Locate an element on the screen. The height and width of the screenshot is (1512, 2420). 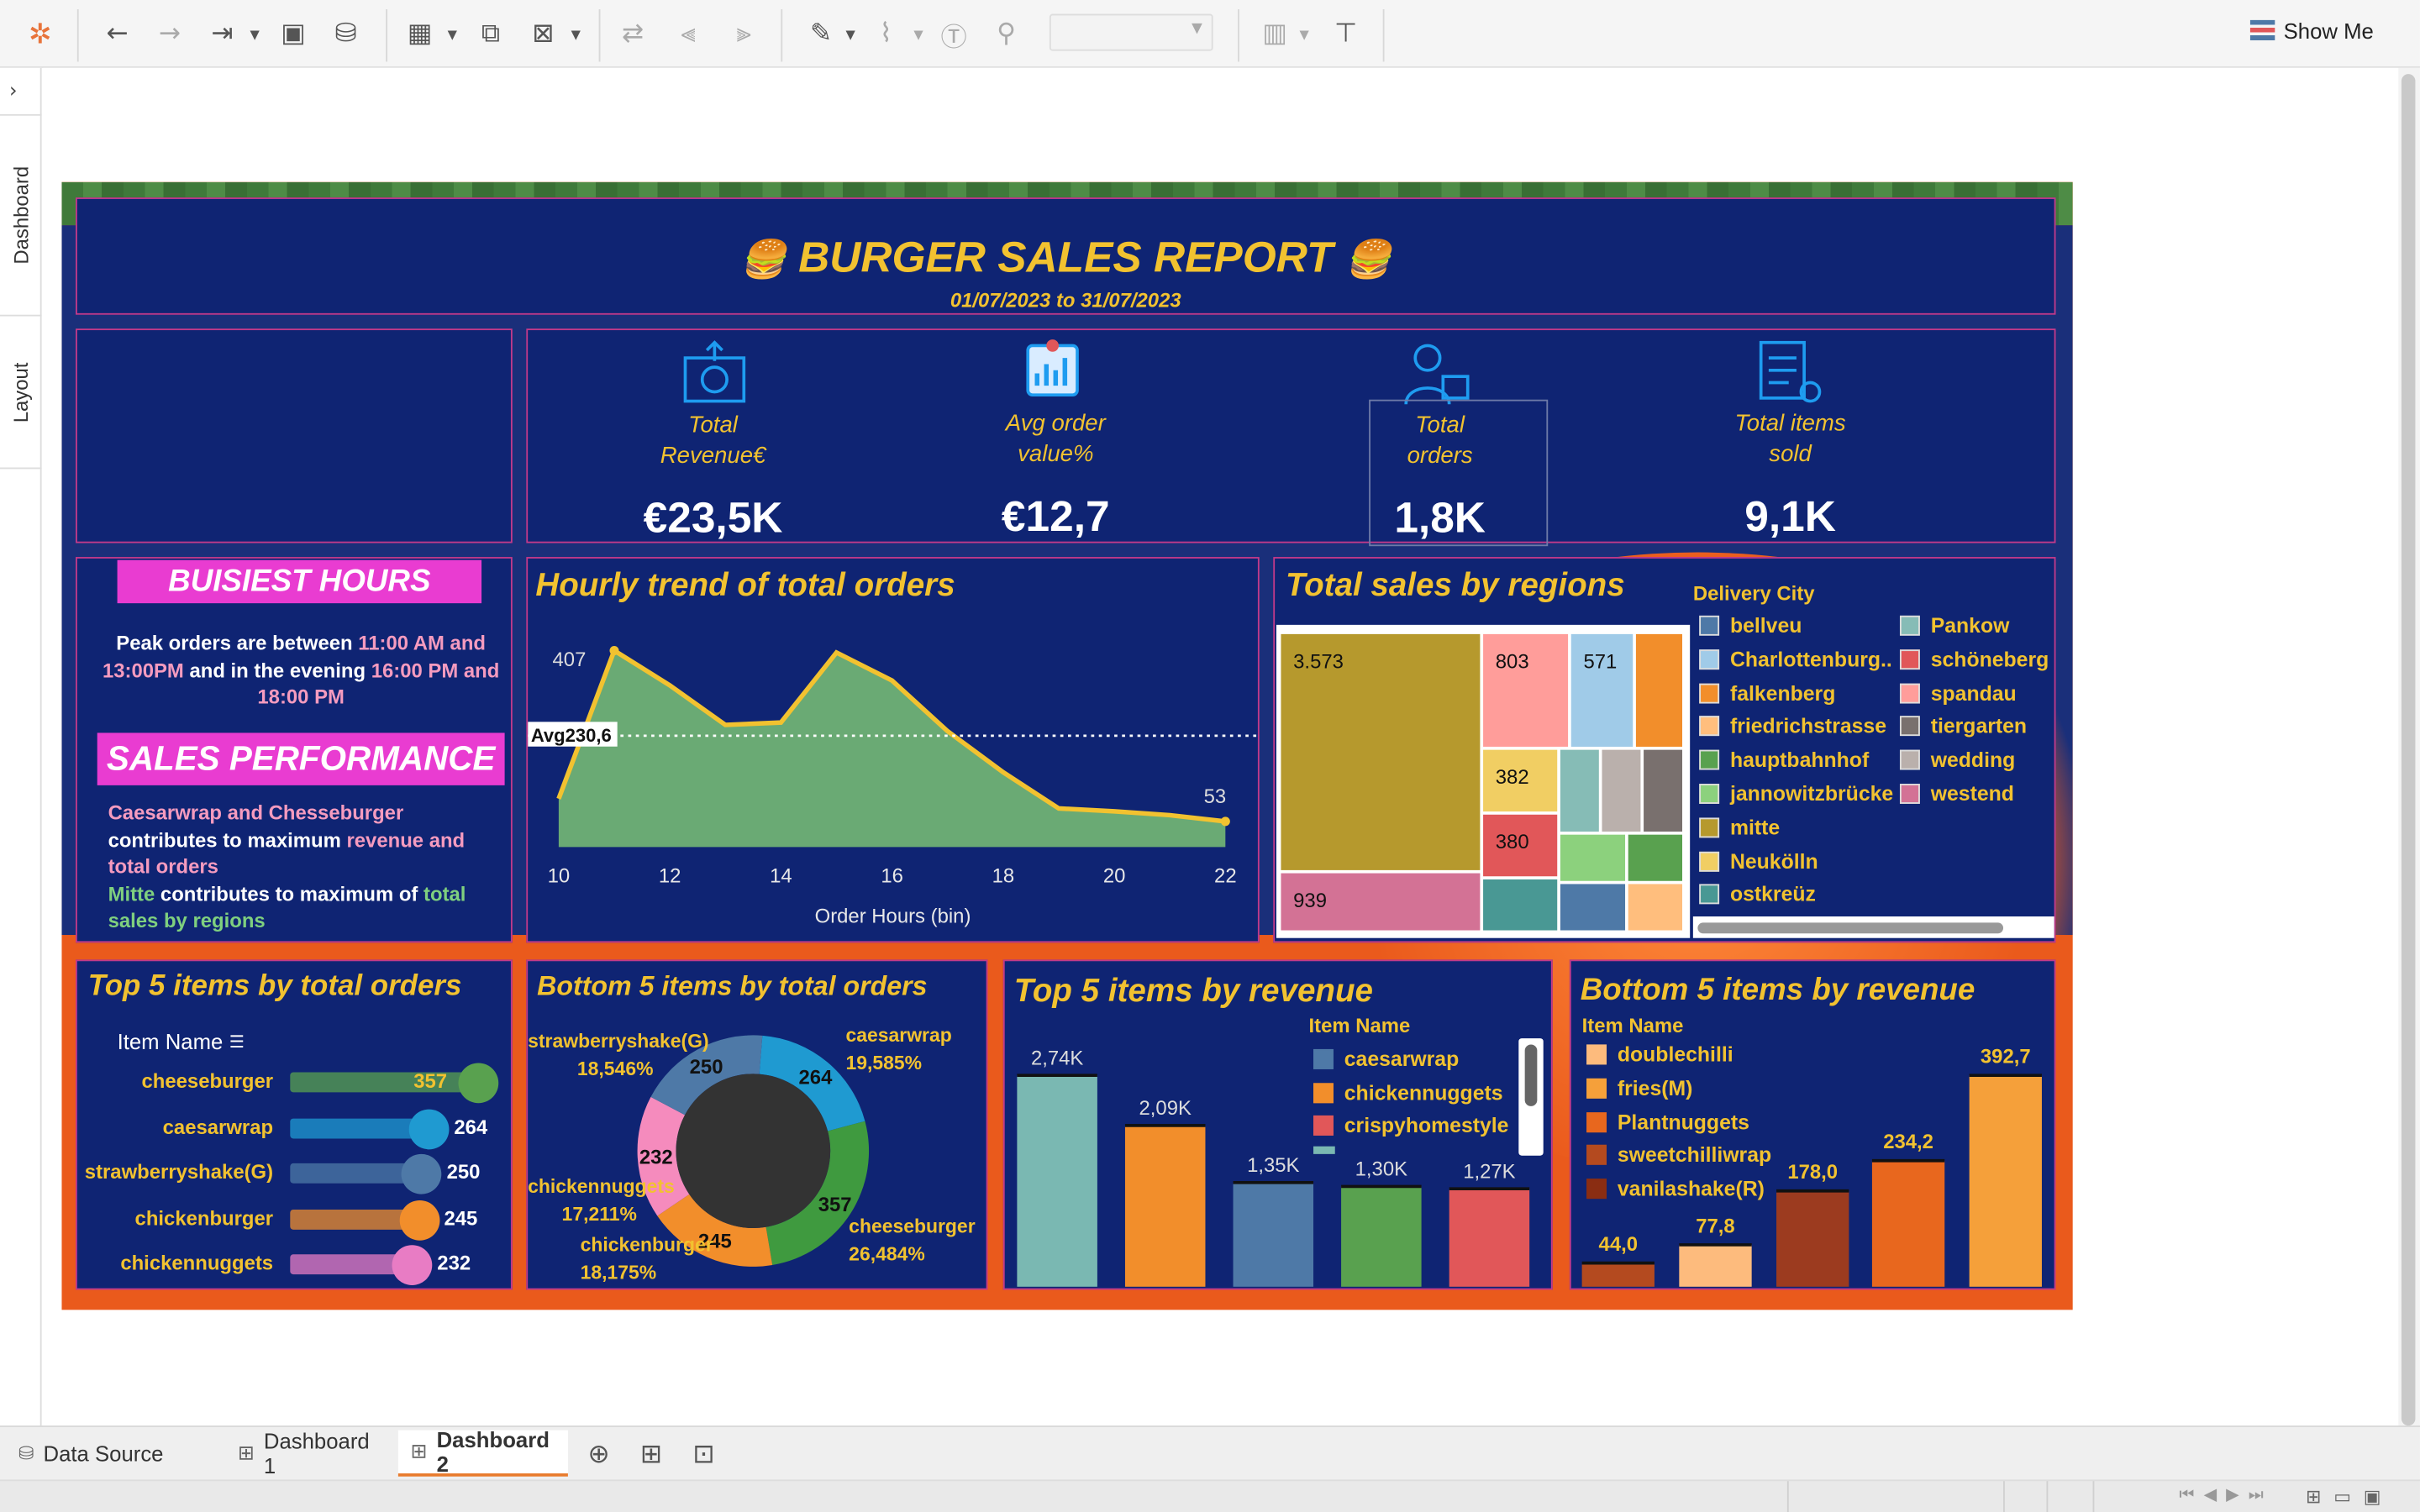
sort-descending-icon: ⫸ is located at coordinates (743, 33).